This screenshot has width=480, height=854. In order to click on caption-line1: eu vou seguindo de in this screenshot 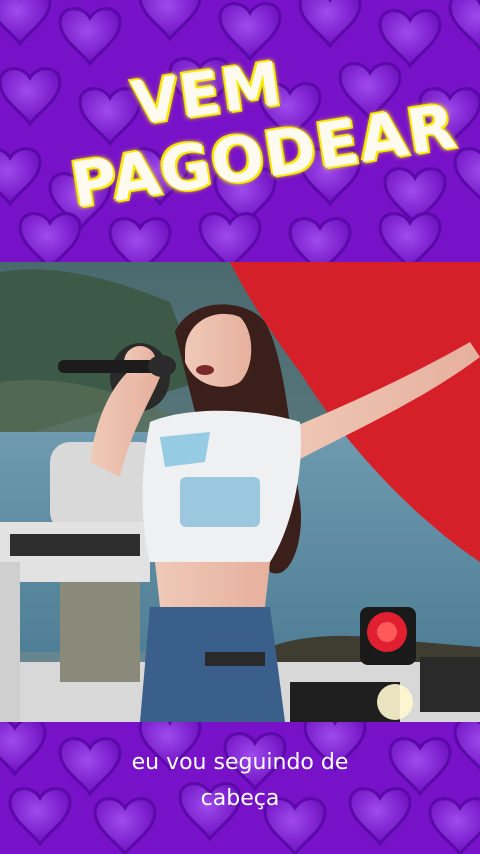, I will do `click(240, 762)`.